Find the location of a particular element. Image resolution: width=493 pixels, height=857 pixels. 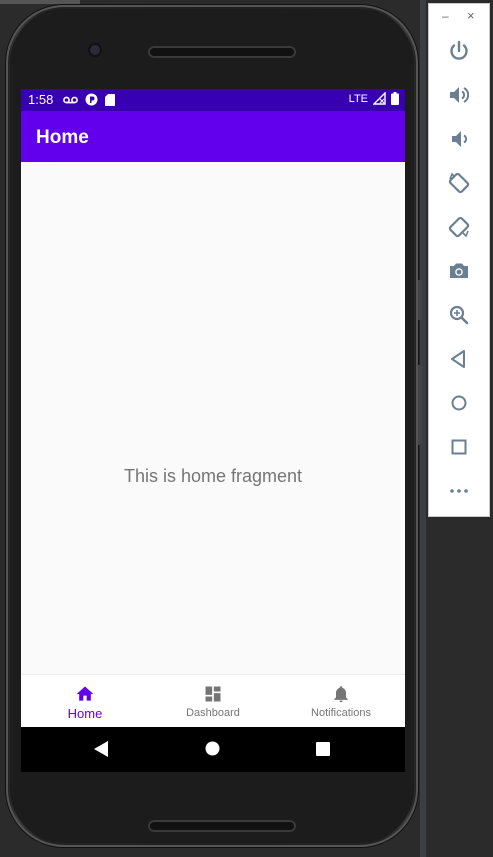

volume-down-icon is located at coordinates (459, 139).